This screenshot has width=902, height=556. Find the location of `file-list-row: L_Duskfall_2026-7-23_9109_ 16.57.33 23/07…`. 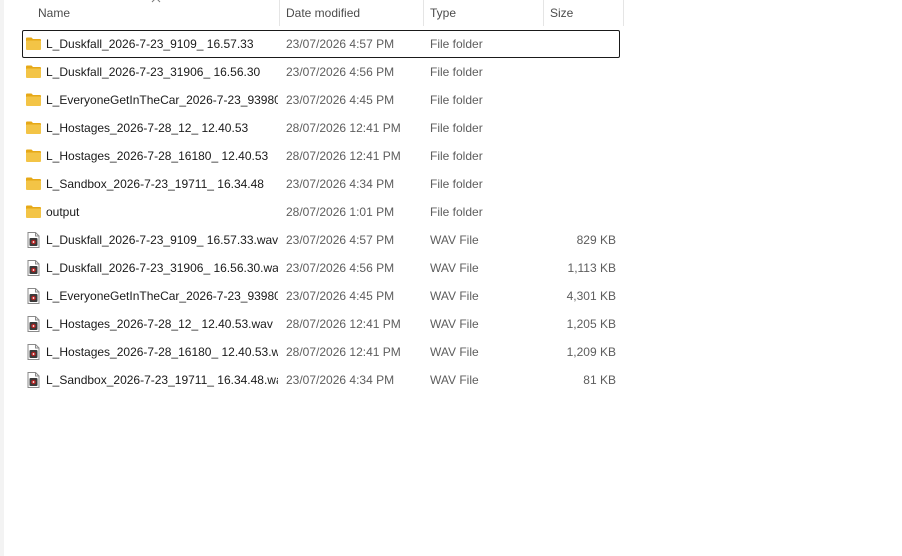

file-list-row: L_Duskfall_2026-7-23_9109_ 16.57.33 23/07… is located at coordinates (321, 44).